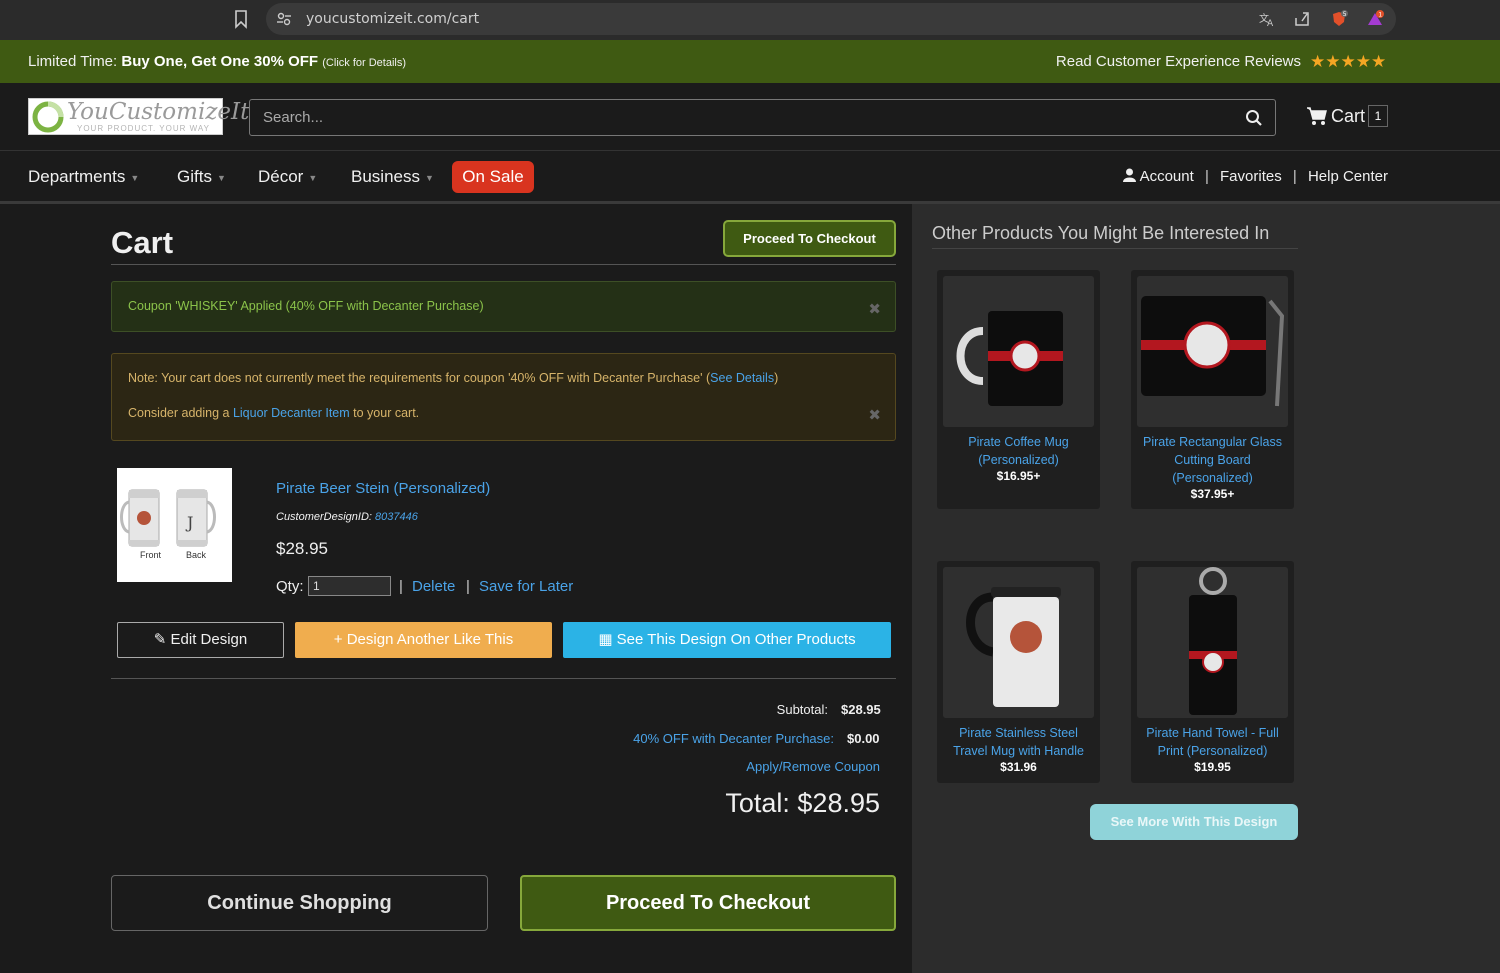 This screenshot has width=1500, height=973. Describe the element at coordinates (196, 555) in the screenshot. I see `back-label: Back` at that location.